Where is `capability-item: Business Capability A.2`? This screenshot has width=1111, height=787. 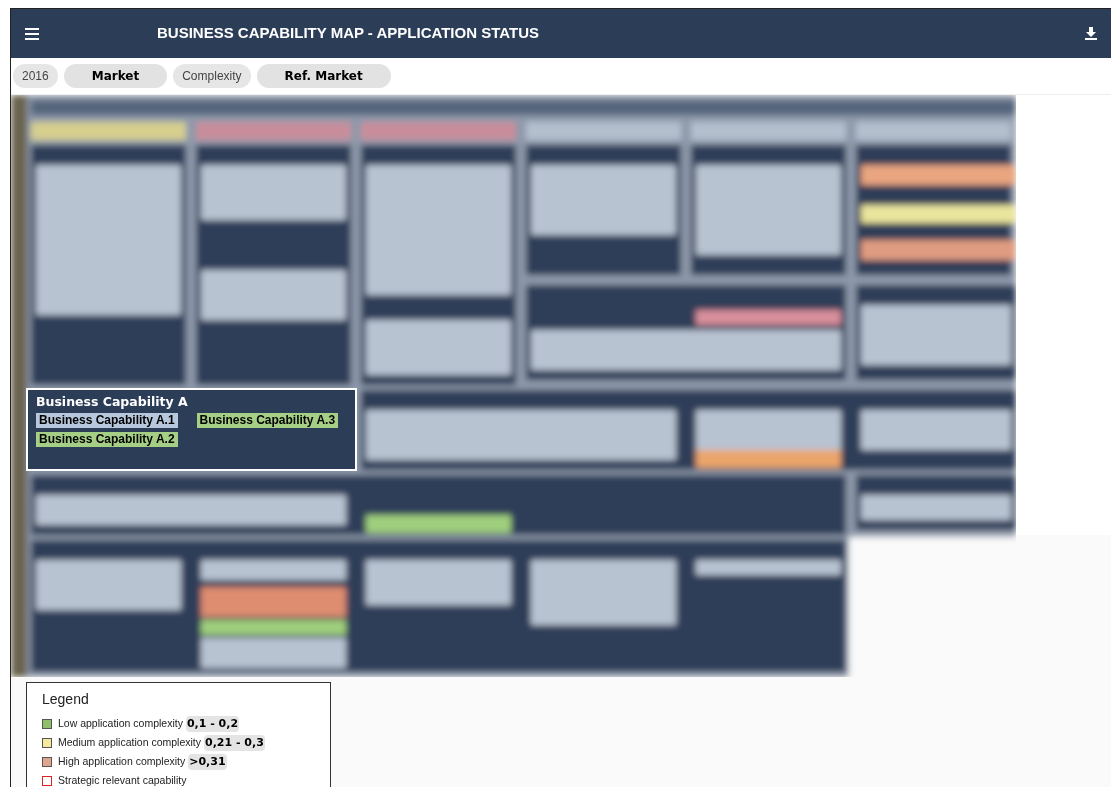 capability-item: Business Capability A.2 is located at coordinates (107, 439).